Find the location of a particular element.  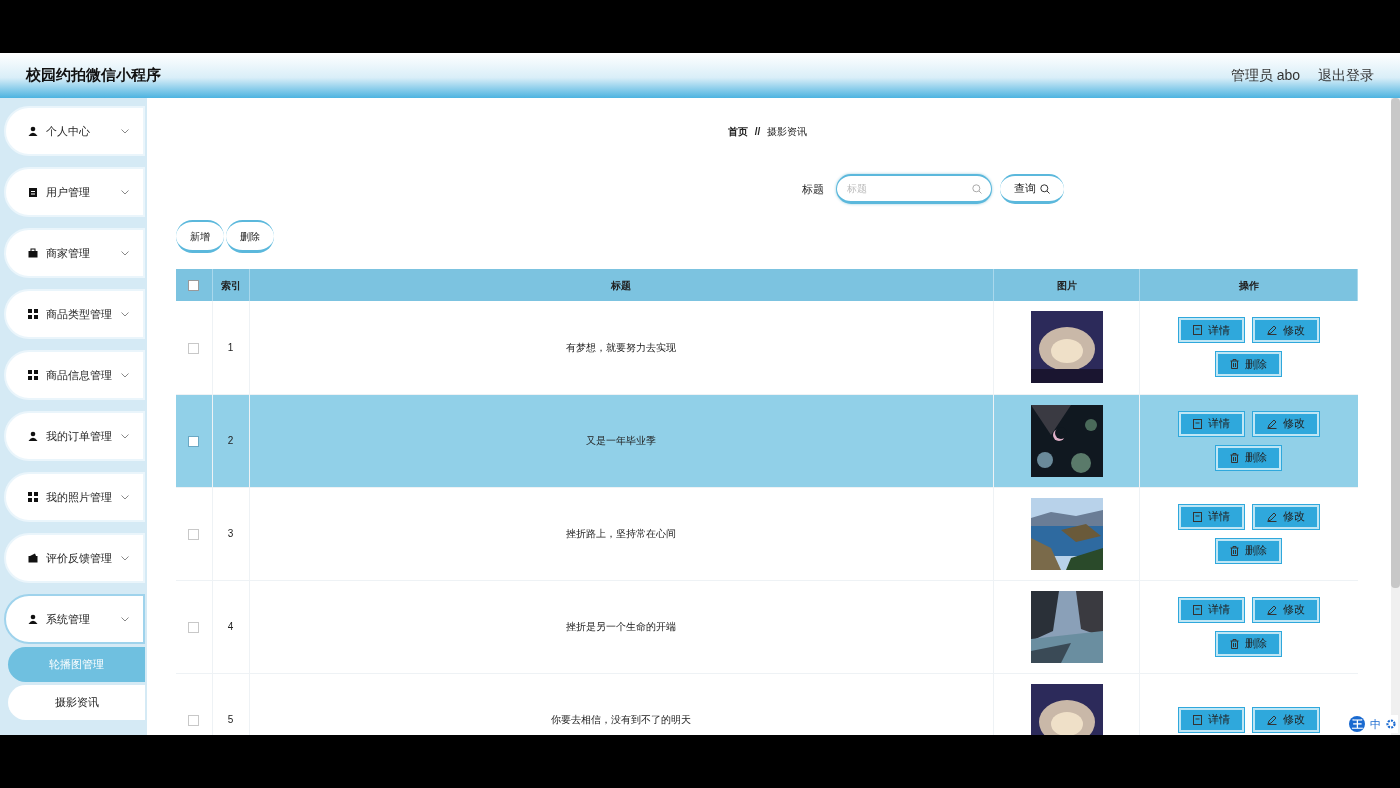

table-row: 4 挫折是另一个生命的开端 详情 修改 删除 is located at coordinates (767, 626).